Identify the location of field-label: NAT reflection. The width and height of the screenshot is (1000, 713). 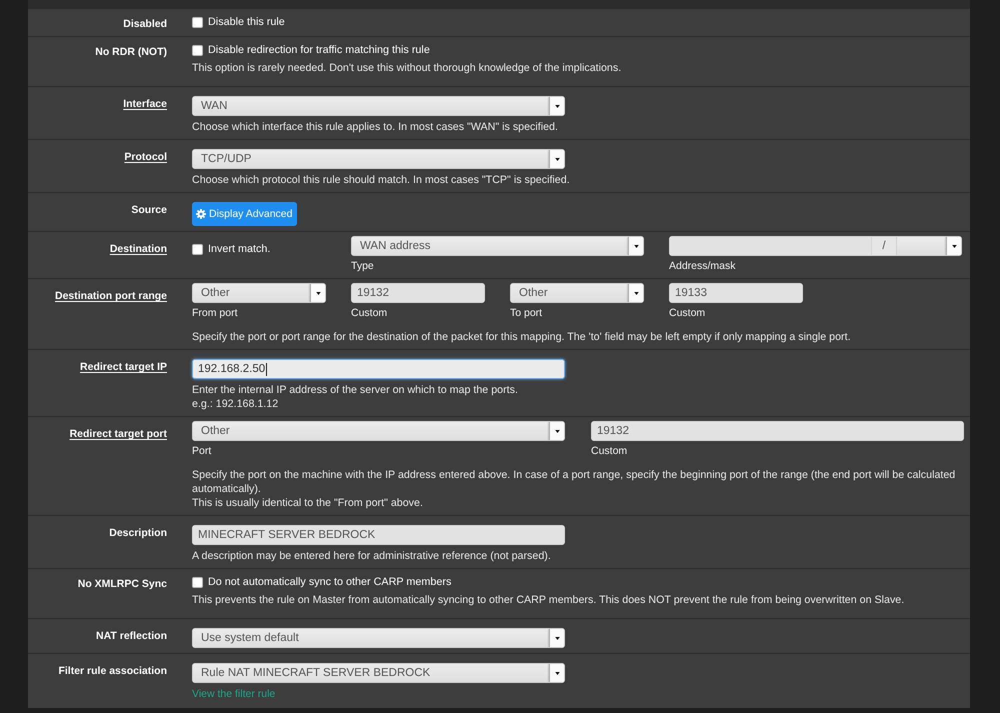
(131, 636).